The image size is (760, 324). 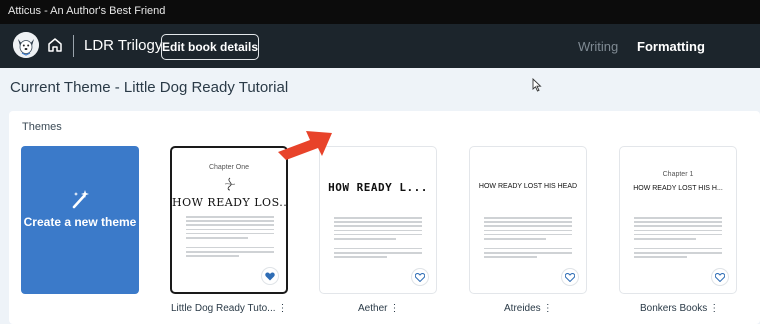 I want to click on theme-preview-title: HOW READY LOST HIS HEAD, so click(x=528, y=186).